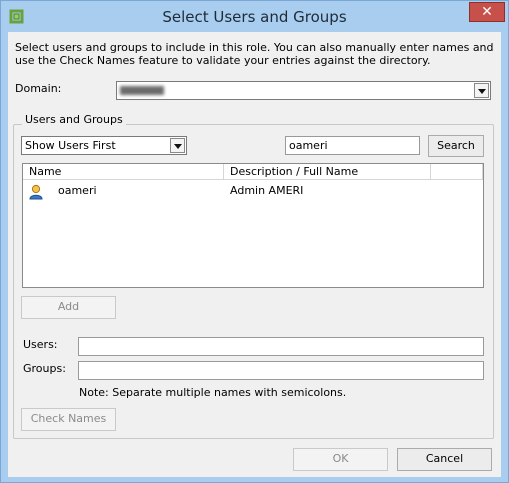 The width and height of the screenshot is (509, 483). What do you see at coordinates (123, 172) in the screenshot?
I see `column-header-name: Name` at bounding box center [123, 172].